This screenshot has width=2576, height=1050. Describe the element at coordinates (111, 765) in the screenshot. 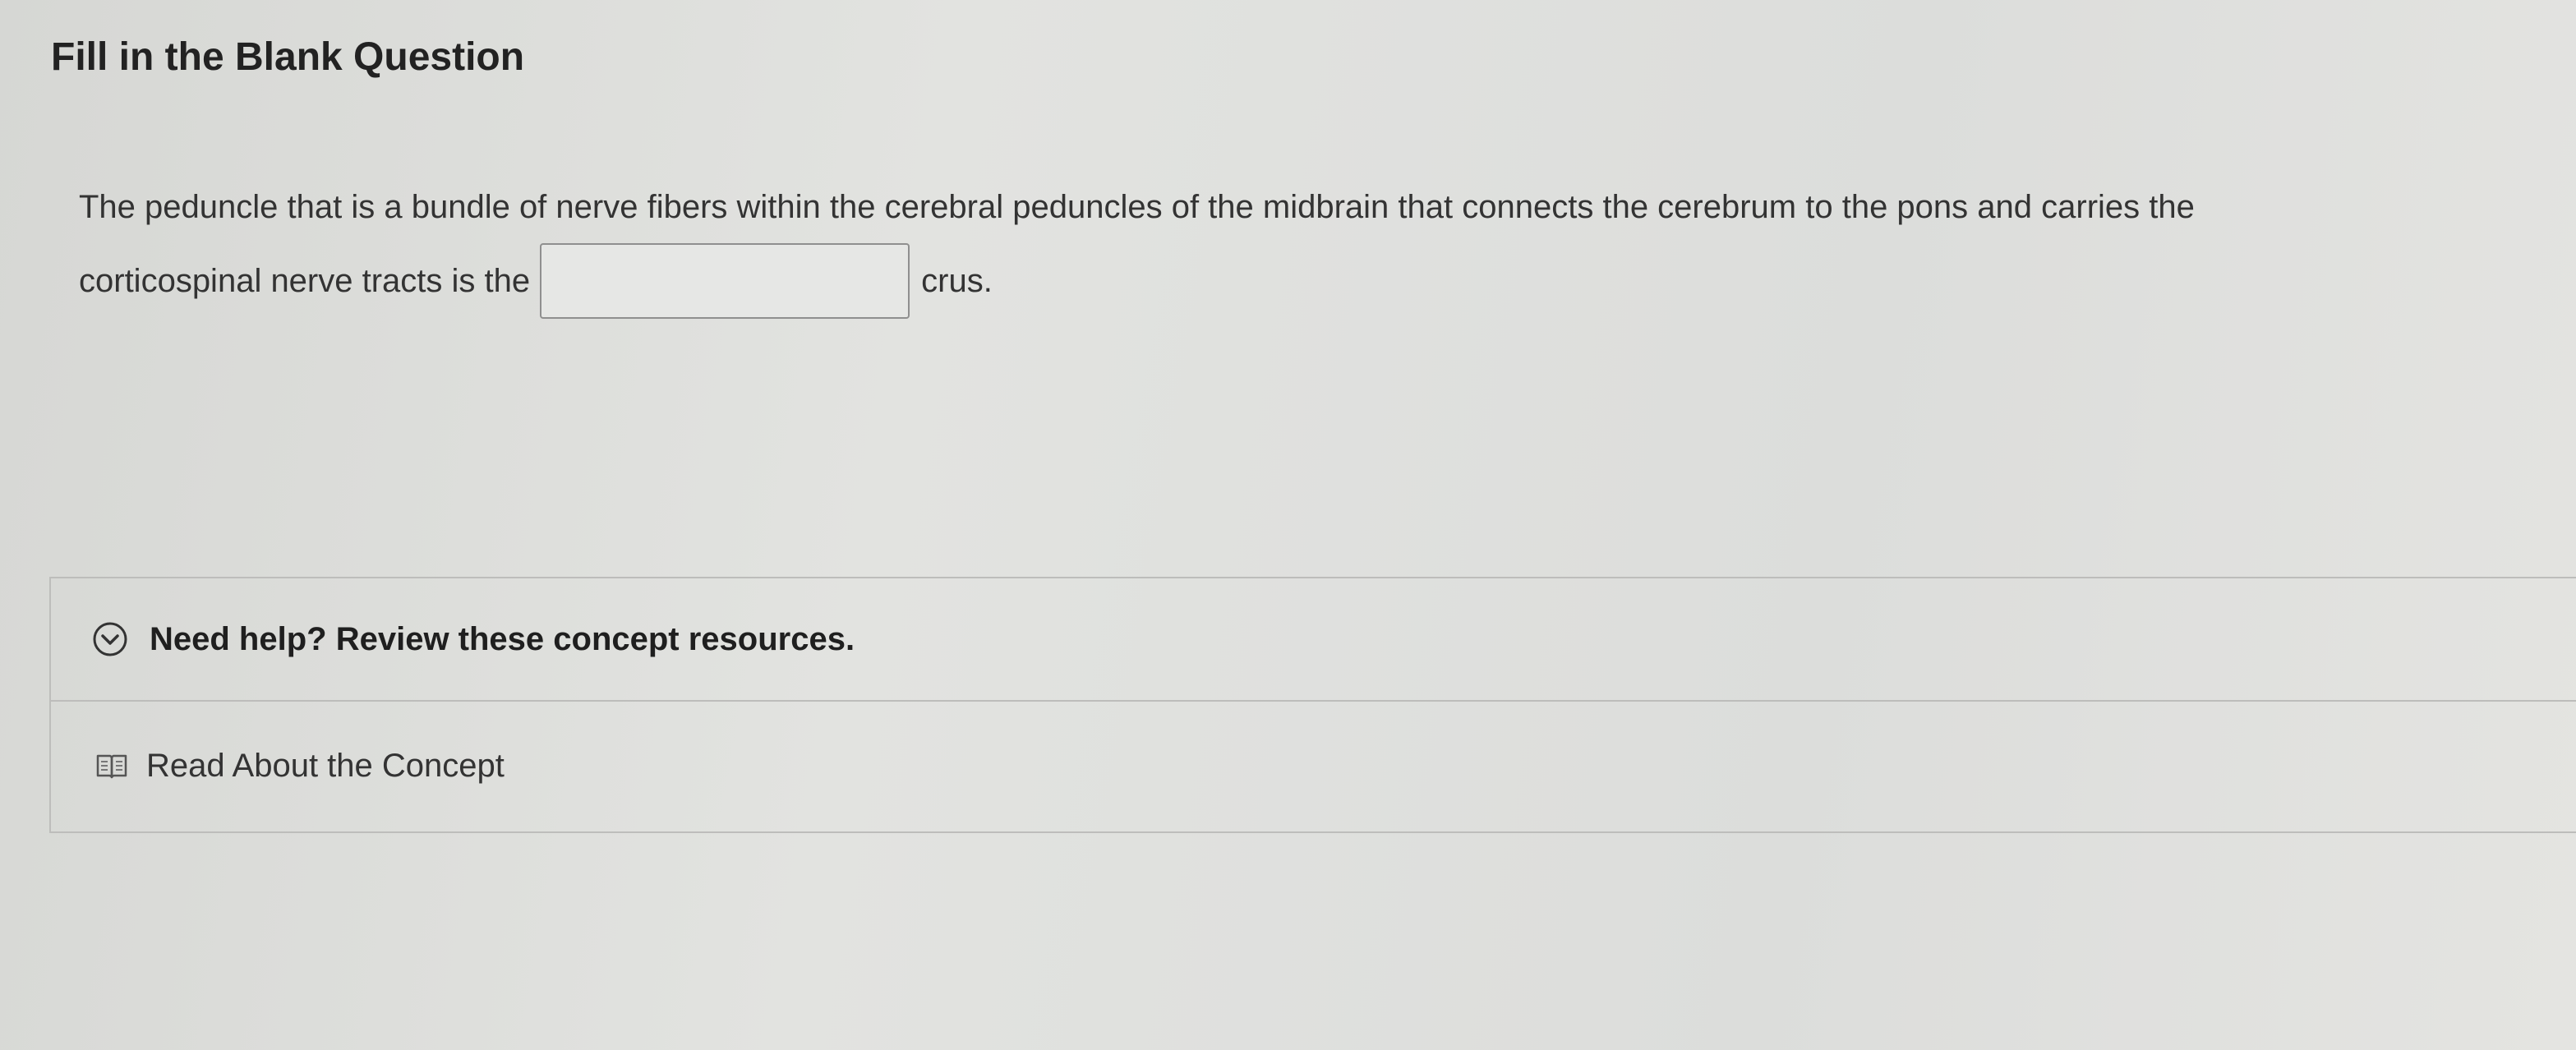

I see `book-icon` at that location.